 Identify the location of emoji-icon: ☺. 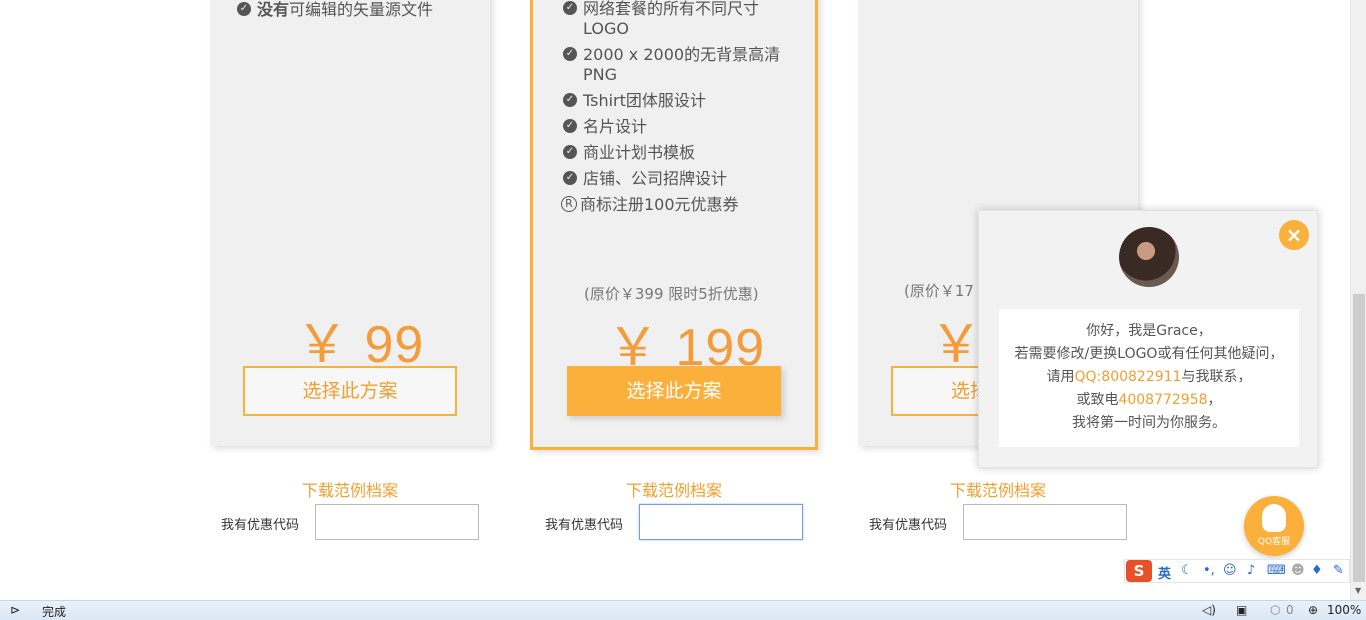
(1230, 570).